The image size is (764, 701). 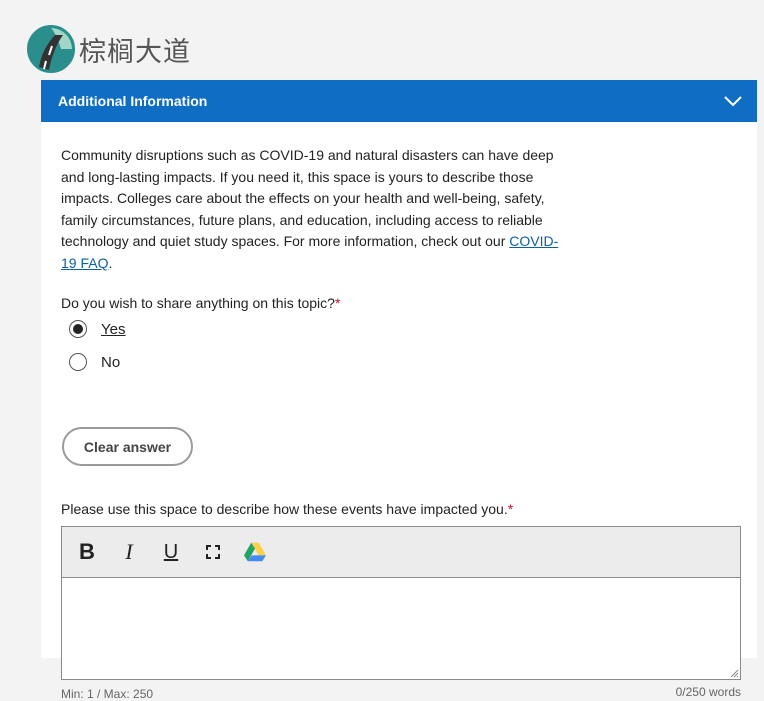 I want to click on resize-handle-icon, so click(x=734, y=673).